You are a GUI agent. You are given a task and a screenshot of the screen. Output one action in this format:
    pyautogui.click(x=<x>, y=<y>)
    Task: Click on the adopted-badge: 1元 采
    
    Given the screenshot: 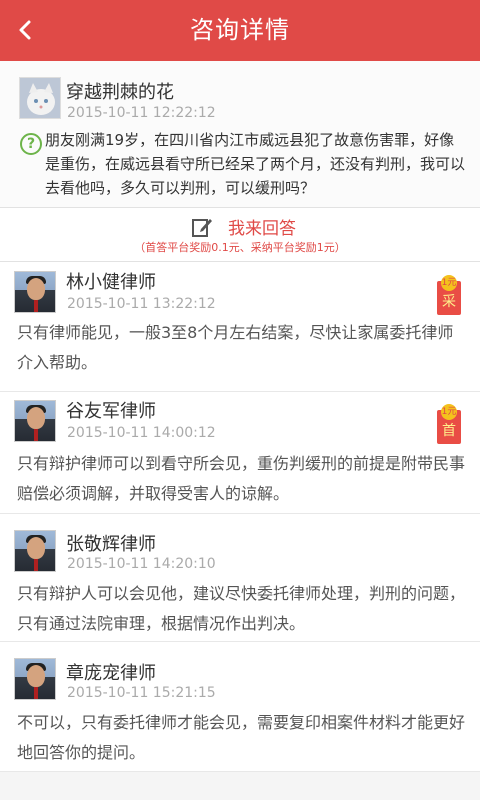 What is the action you would take?
    pyautogui.click(x=449, y=295)
    